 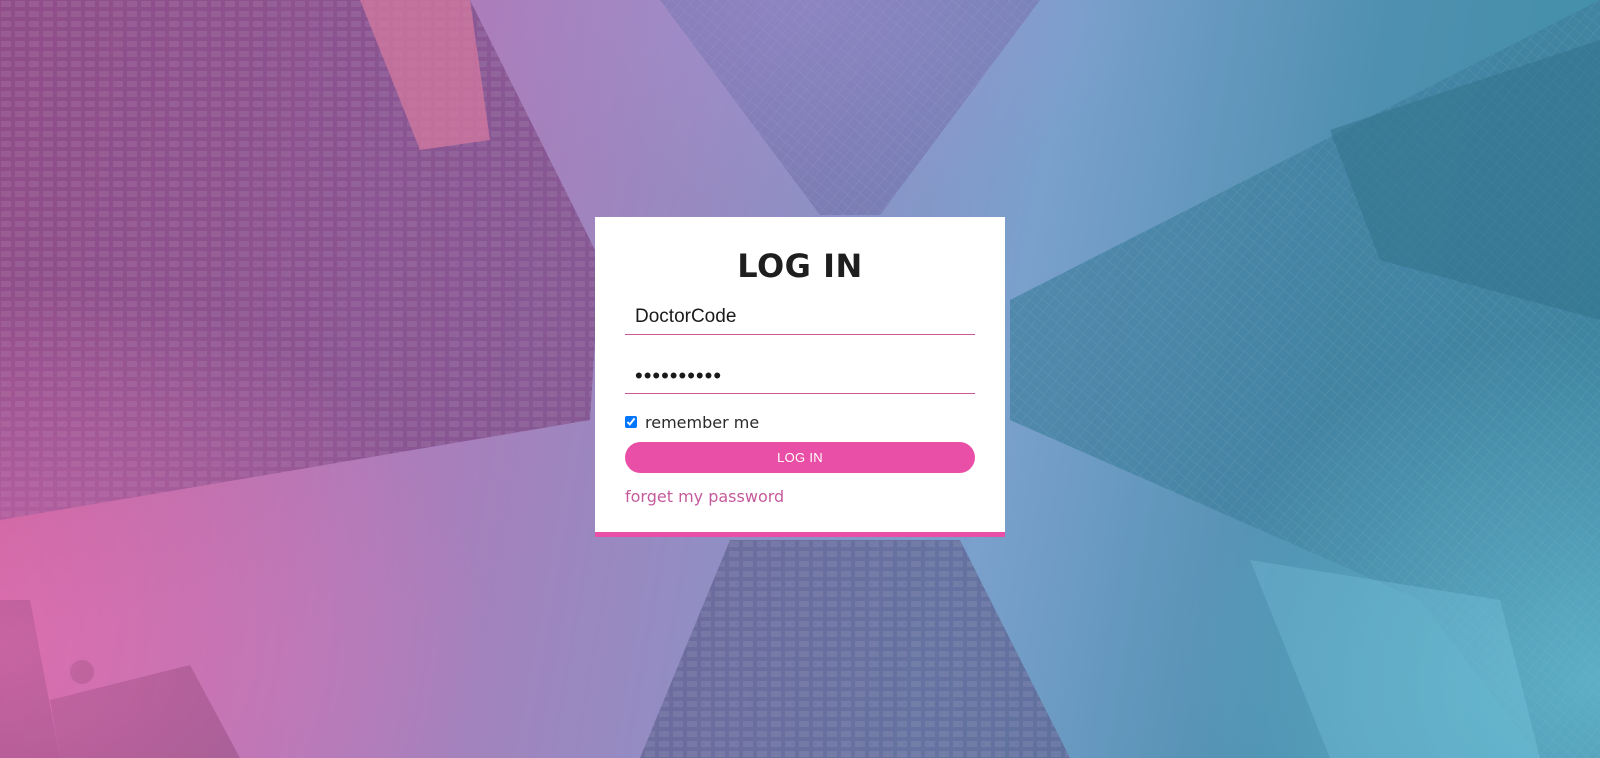 I want to click on remember-me-row: remember me, so click(x=692, y=422).